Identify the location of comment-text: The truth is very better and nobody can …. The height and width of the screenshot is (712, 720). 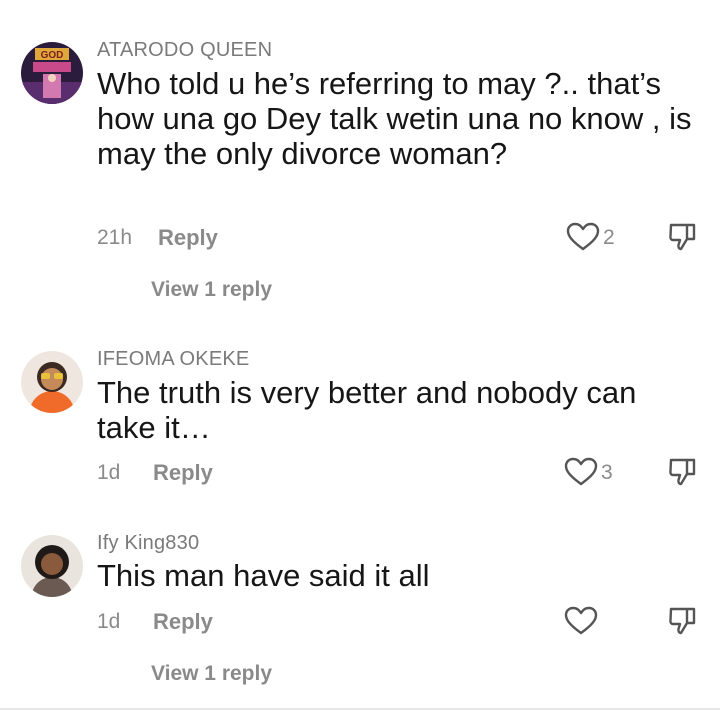
(367, 410).